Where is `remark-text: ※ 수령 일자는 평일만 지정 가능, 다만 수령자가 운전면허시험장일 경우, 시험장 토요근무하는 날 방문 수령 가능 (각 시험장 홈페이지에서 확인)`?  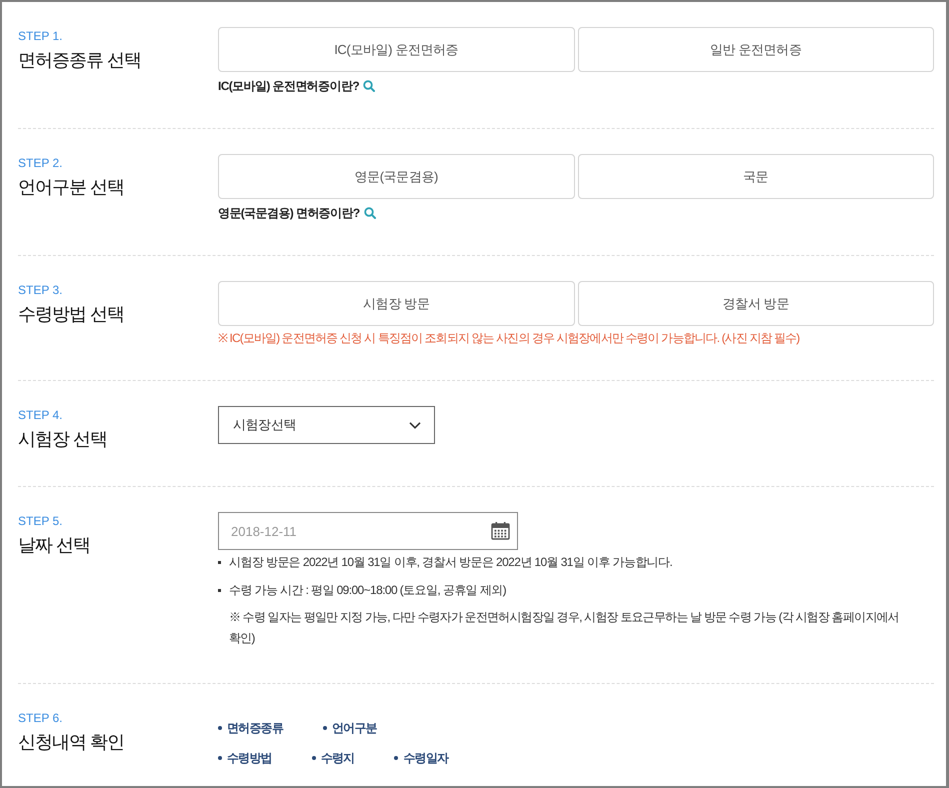 remark-text: ※ 수령 일자는 평일만 지정 가능, 다만 수령자가 운전면허시험장일 경우, 시험장 토요근무하는 날 방문 수령 가능 (각 시험장 홈페이지에서 확인) is located at coordinates (564, 628).